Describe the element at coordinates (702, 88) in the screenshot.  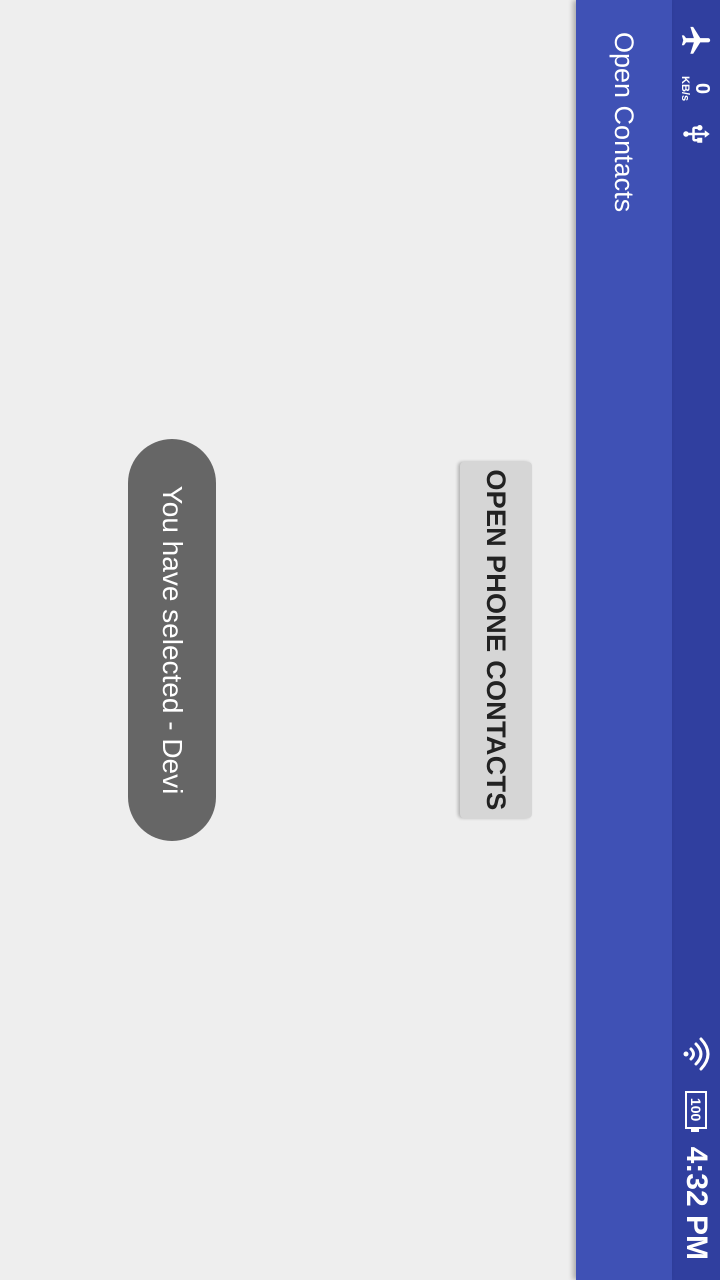
I see `network-speed-value: 0` at that location.